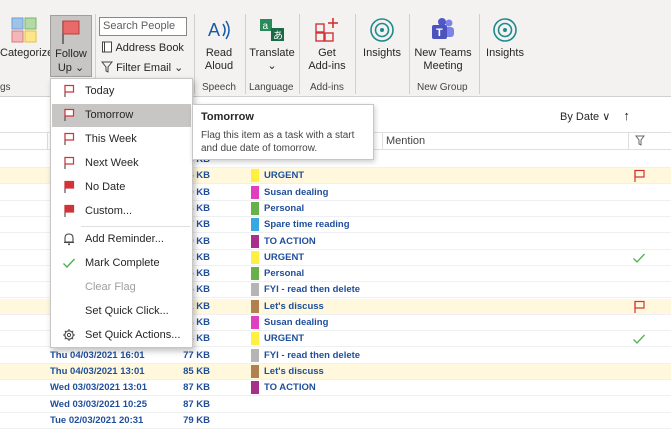 This screenshot has height=436, width=671. Describe the element at coordinates (105, 187) in the screenshot. I see `menu-item-label: No Date` at that location.